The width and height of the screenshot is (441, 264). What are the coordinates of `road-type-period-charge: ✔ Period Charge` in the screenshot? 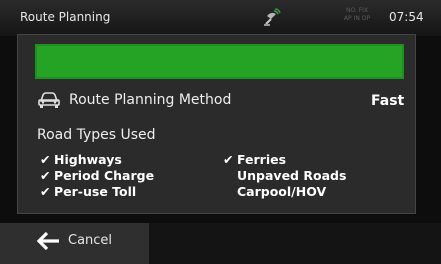 It's located at (97, 175).